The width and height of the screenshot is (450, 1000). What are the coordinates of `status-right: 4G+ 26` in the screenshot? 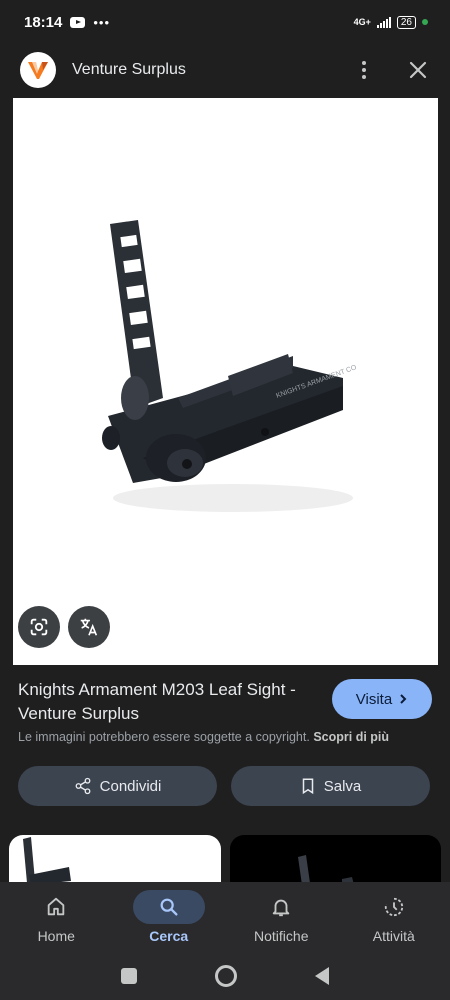 It's located at (390, 22).